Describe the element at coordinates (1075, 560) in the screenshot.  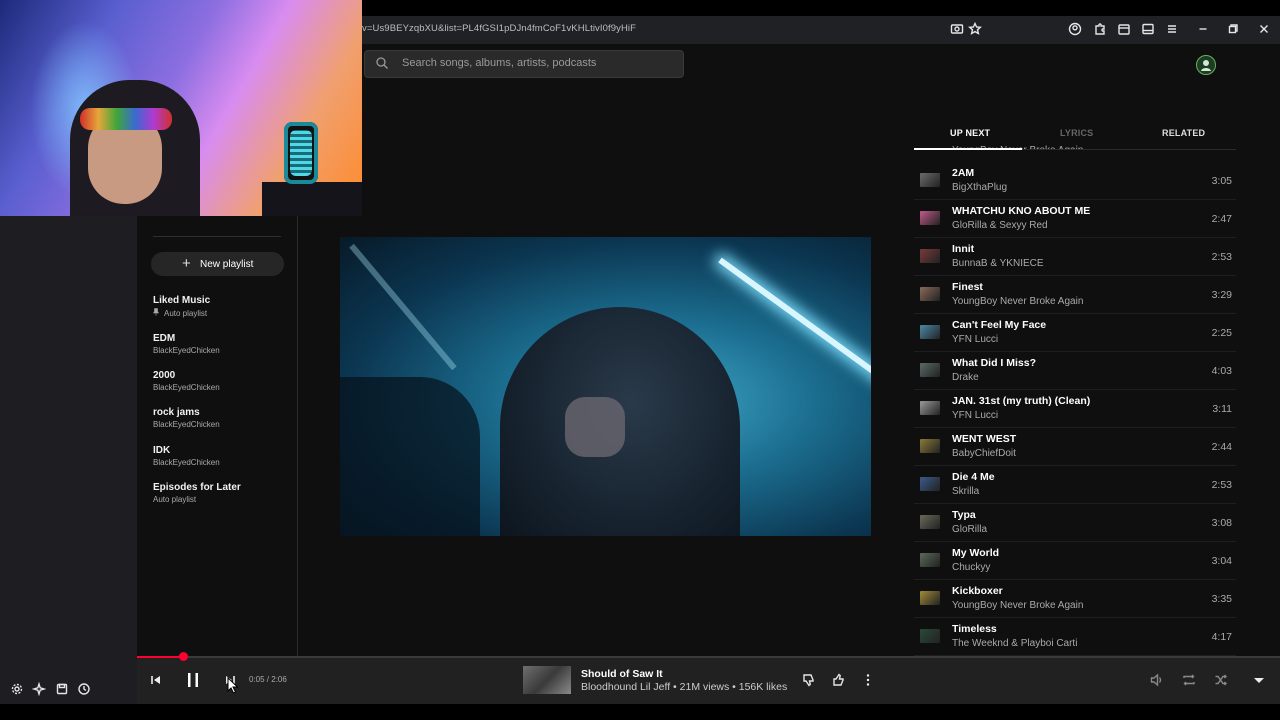
I see `queue-item: My World Chuckyy 3:04` at that location.